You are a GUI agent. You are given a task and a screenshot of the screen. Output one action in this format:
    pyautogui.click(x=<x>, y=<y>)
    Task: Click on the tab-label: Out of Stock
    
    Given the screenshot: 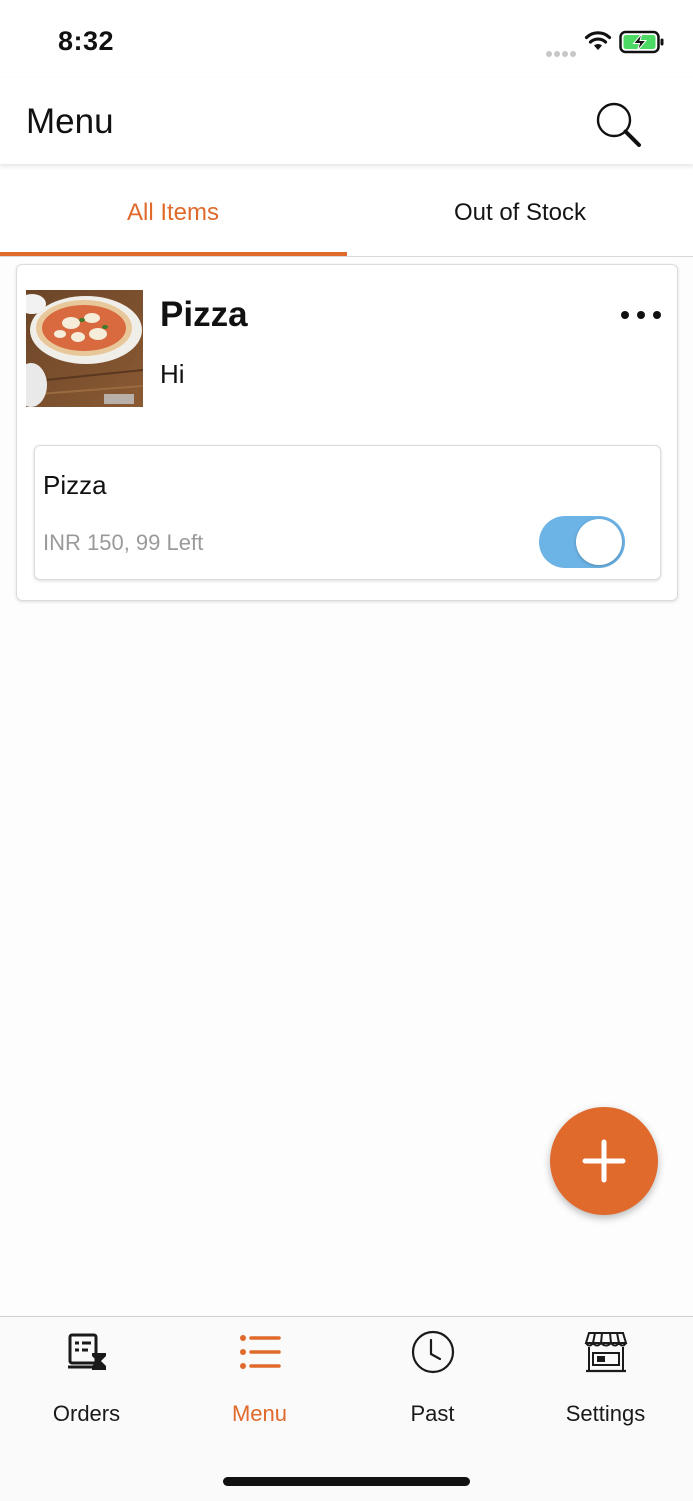 What is the action you would take?
    pyautogui.click(x=520, y=212)
    